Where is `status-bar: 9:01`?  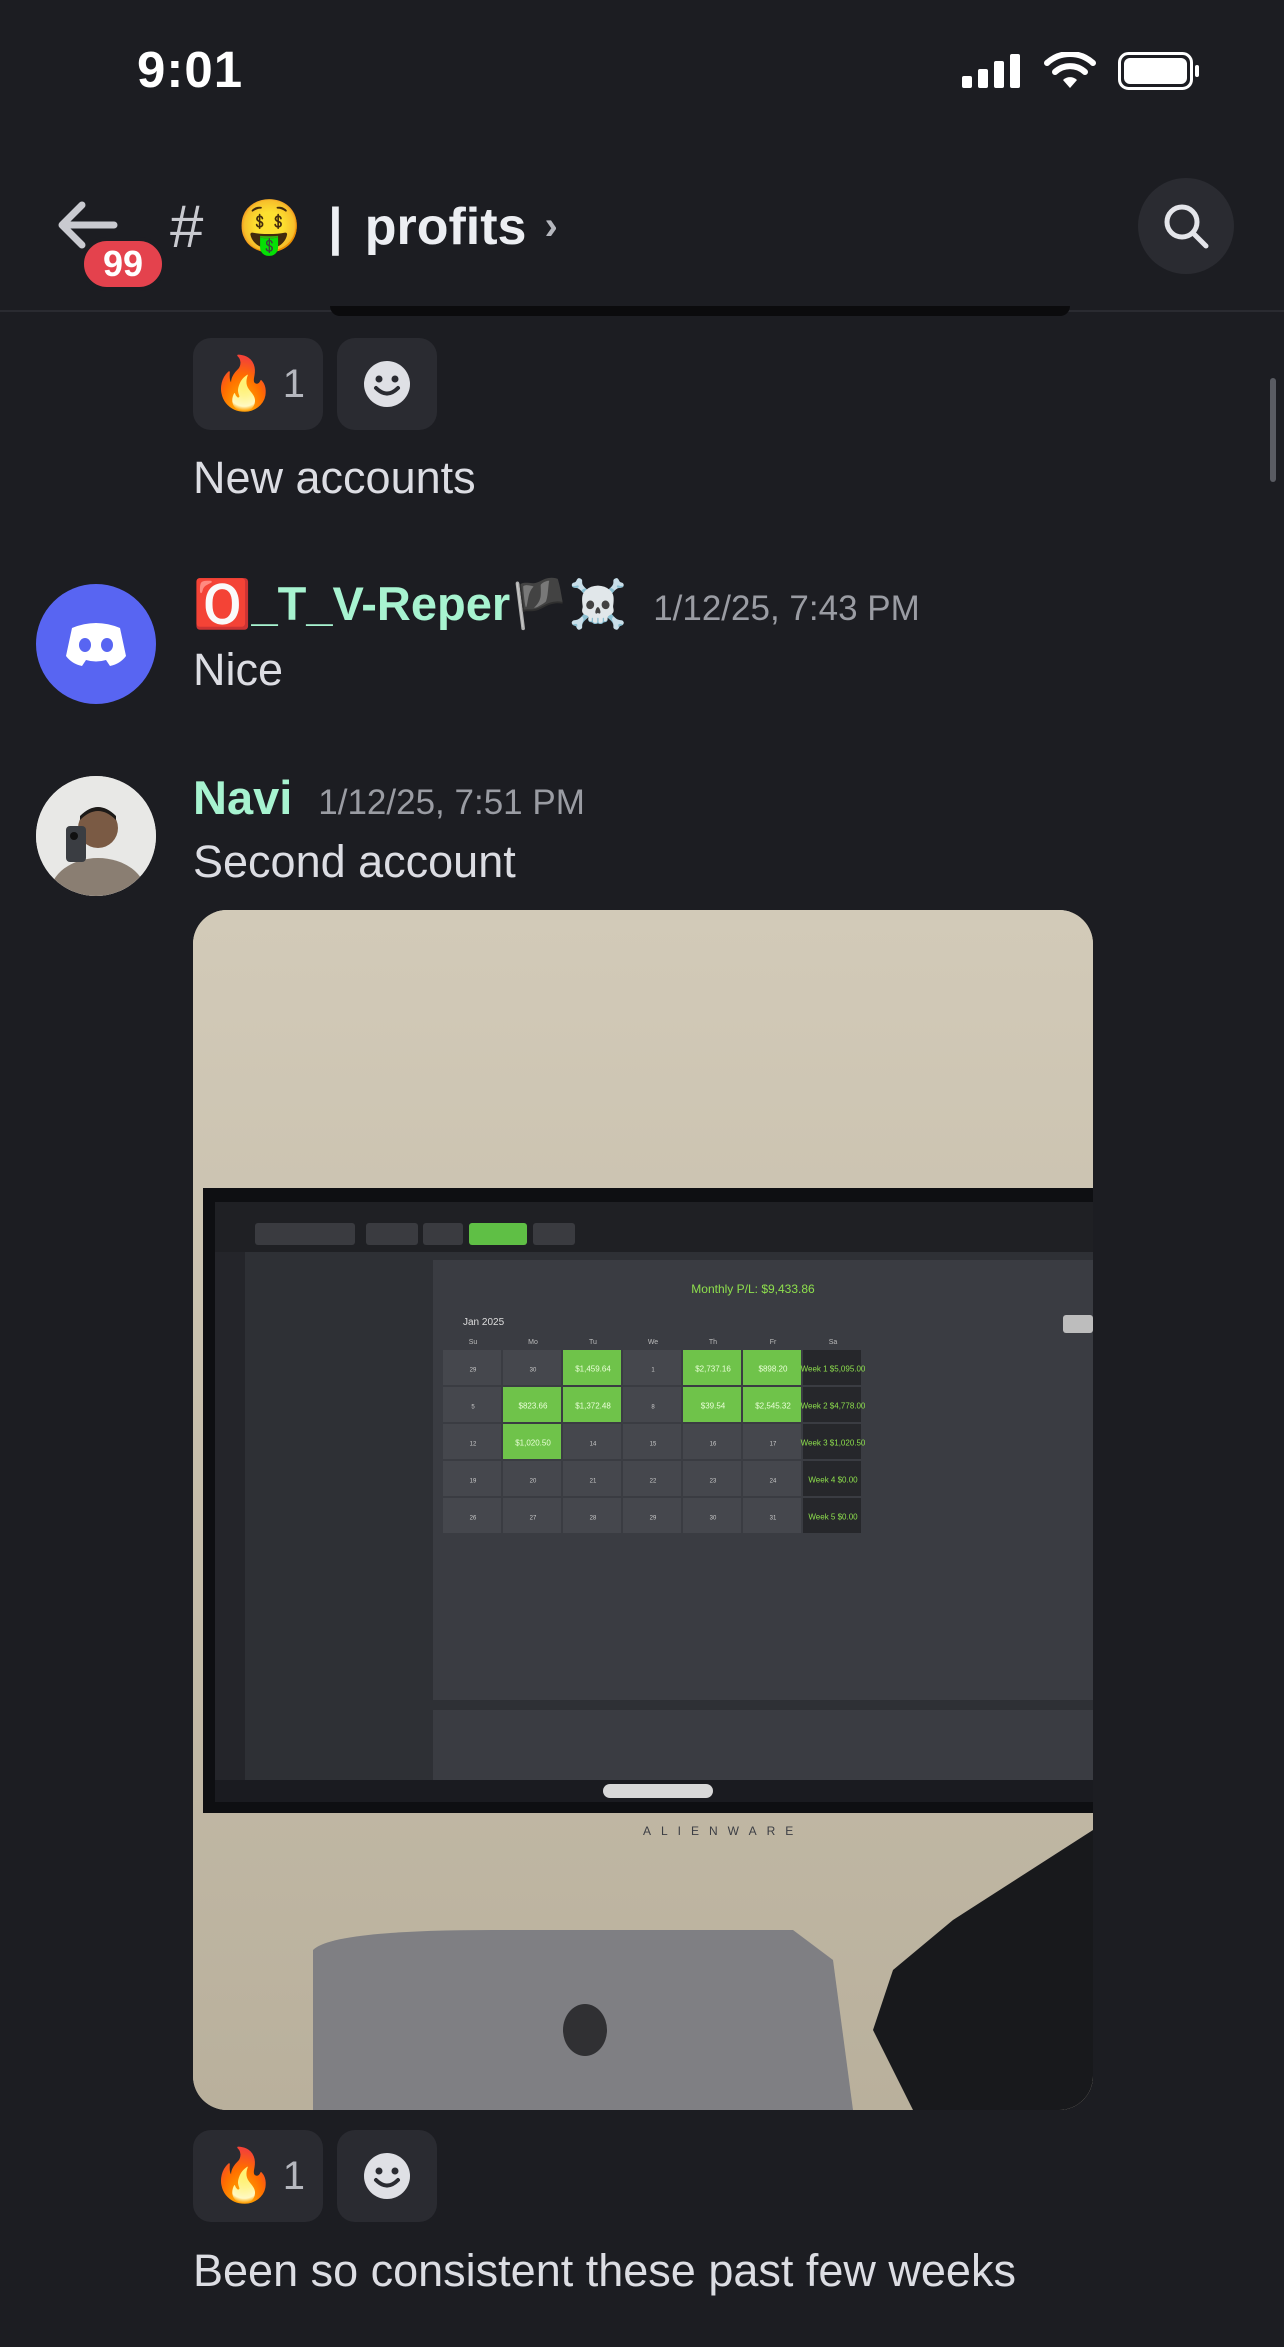 status-bar: 9:01 is located at coordinates (642, 75).